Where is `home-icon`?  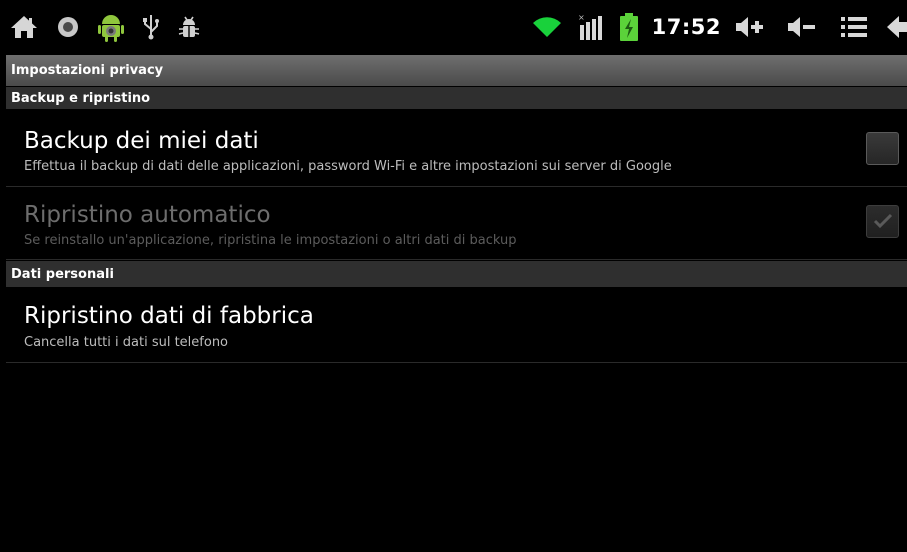
home-icon is located at coordinates (24, 27).